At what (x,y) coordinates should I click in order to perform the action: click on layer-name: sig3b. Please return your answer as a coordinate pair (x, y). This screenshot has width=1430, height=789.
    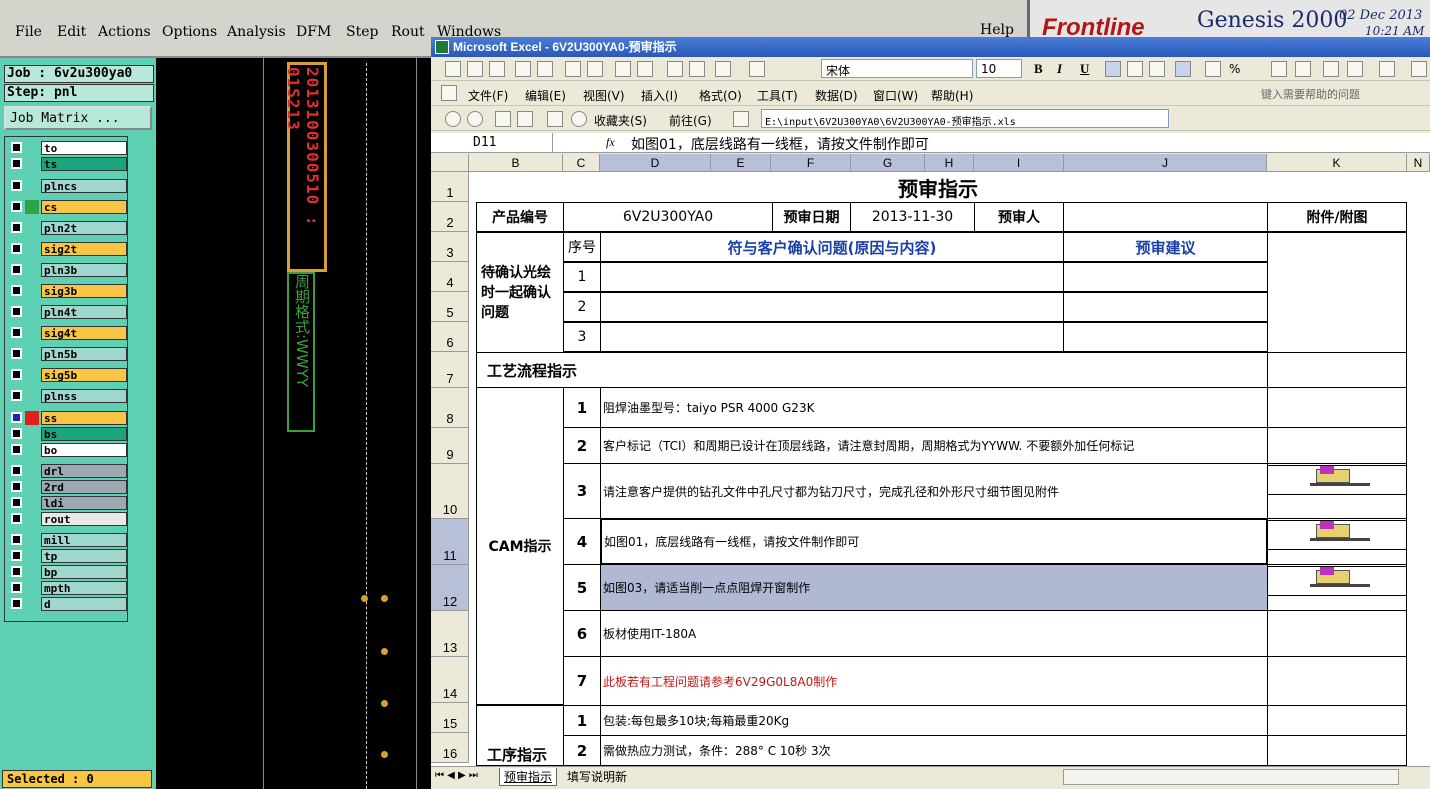
    Looking at the image, I should click on (84, 291).